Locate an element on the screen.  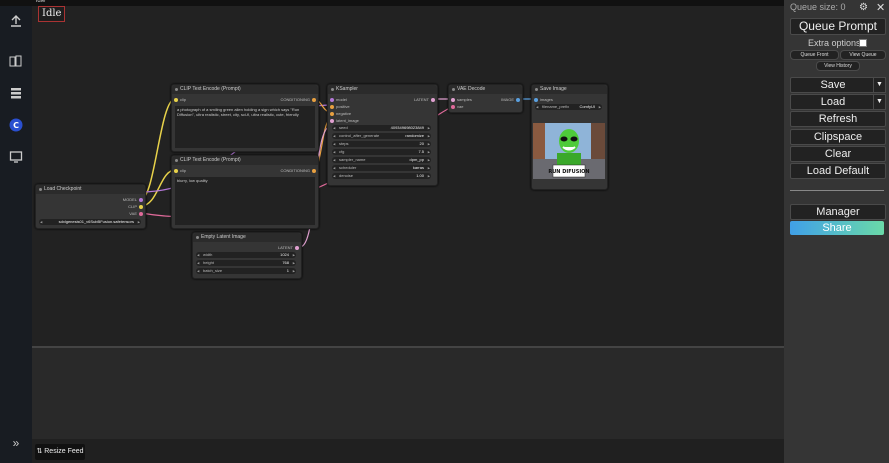
load-button: Load is located at coordinates (833, 102).